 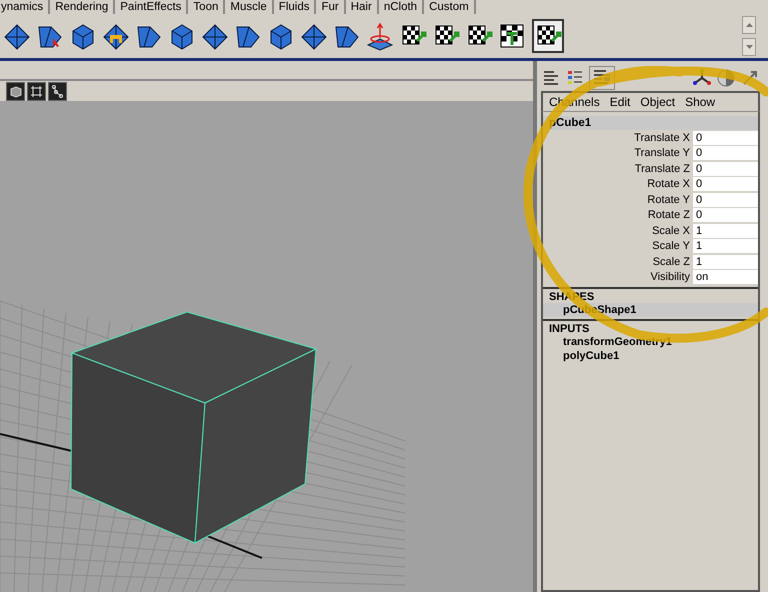 I want to click on shelf-tab: Fur, so click(x=331, y=7).